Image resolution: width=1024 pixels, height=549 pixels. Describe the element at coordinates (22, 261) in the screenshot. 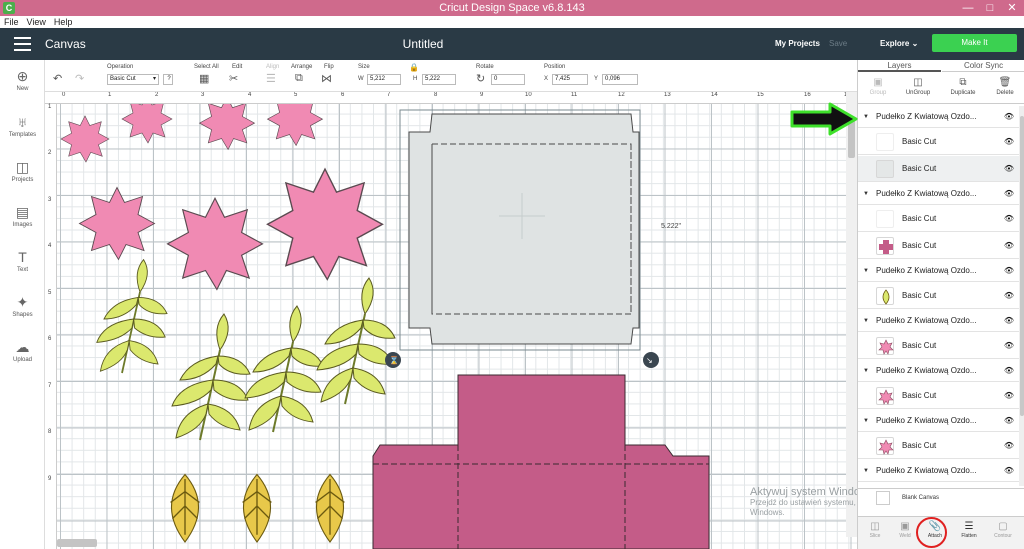

I see `sidebar-item-text: T Text` at that location.